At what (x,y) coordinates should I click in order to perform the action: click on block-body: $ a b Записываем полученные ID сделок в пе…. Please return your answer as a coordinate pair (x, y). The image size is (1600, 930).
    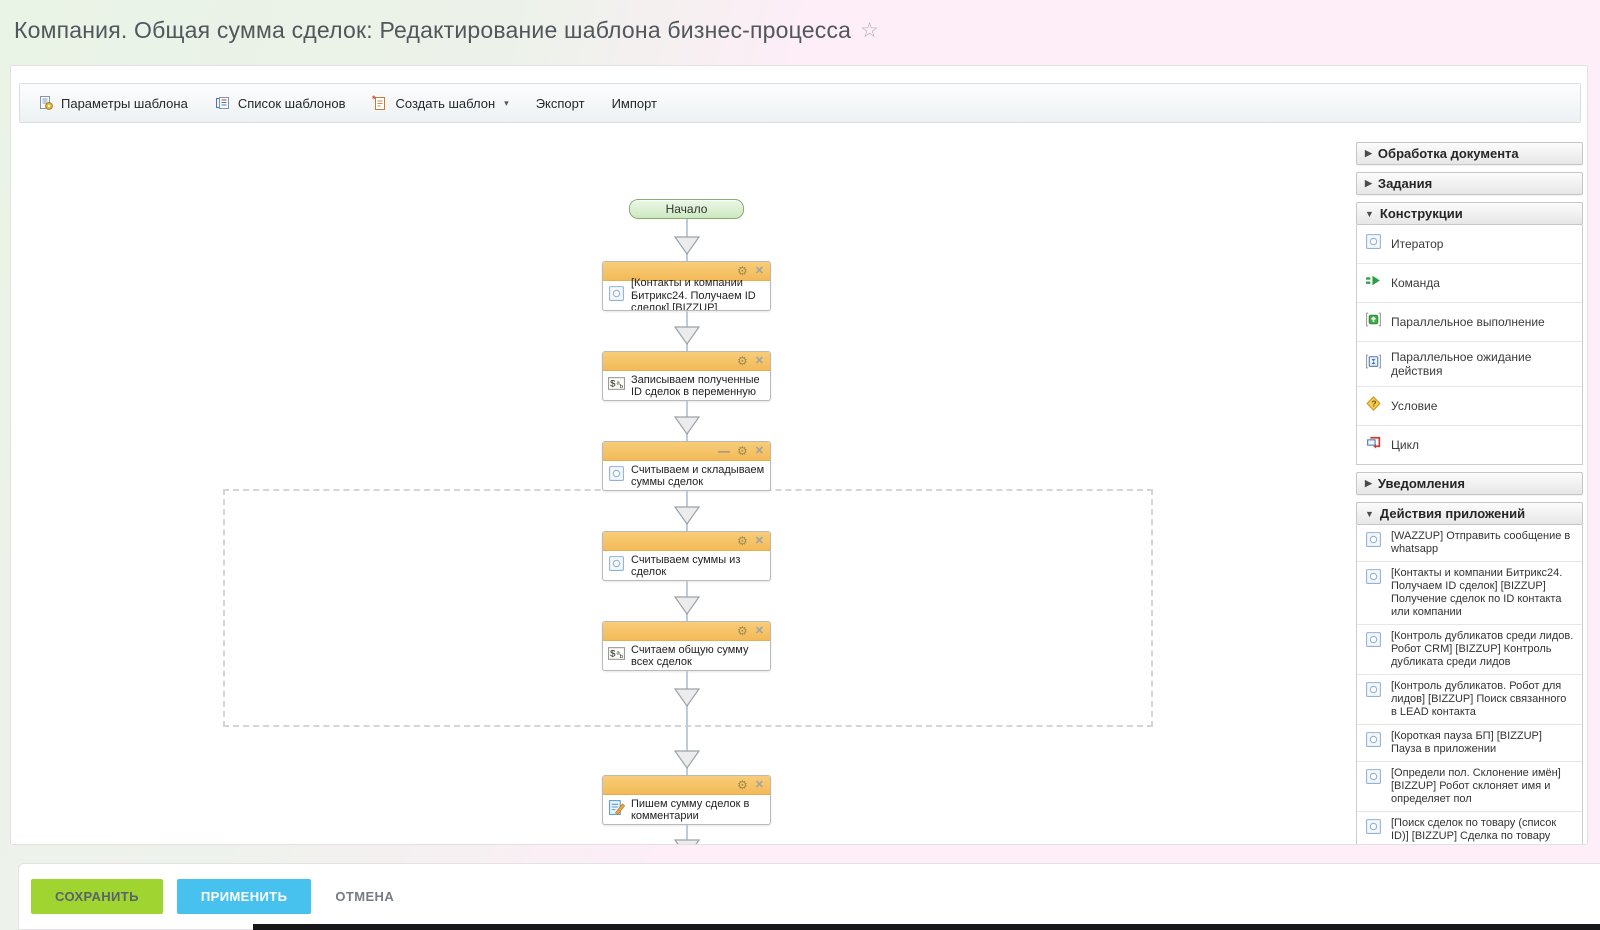
    Looking at the image, I should click on (686, 385).